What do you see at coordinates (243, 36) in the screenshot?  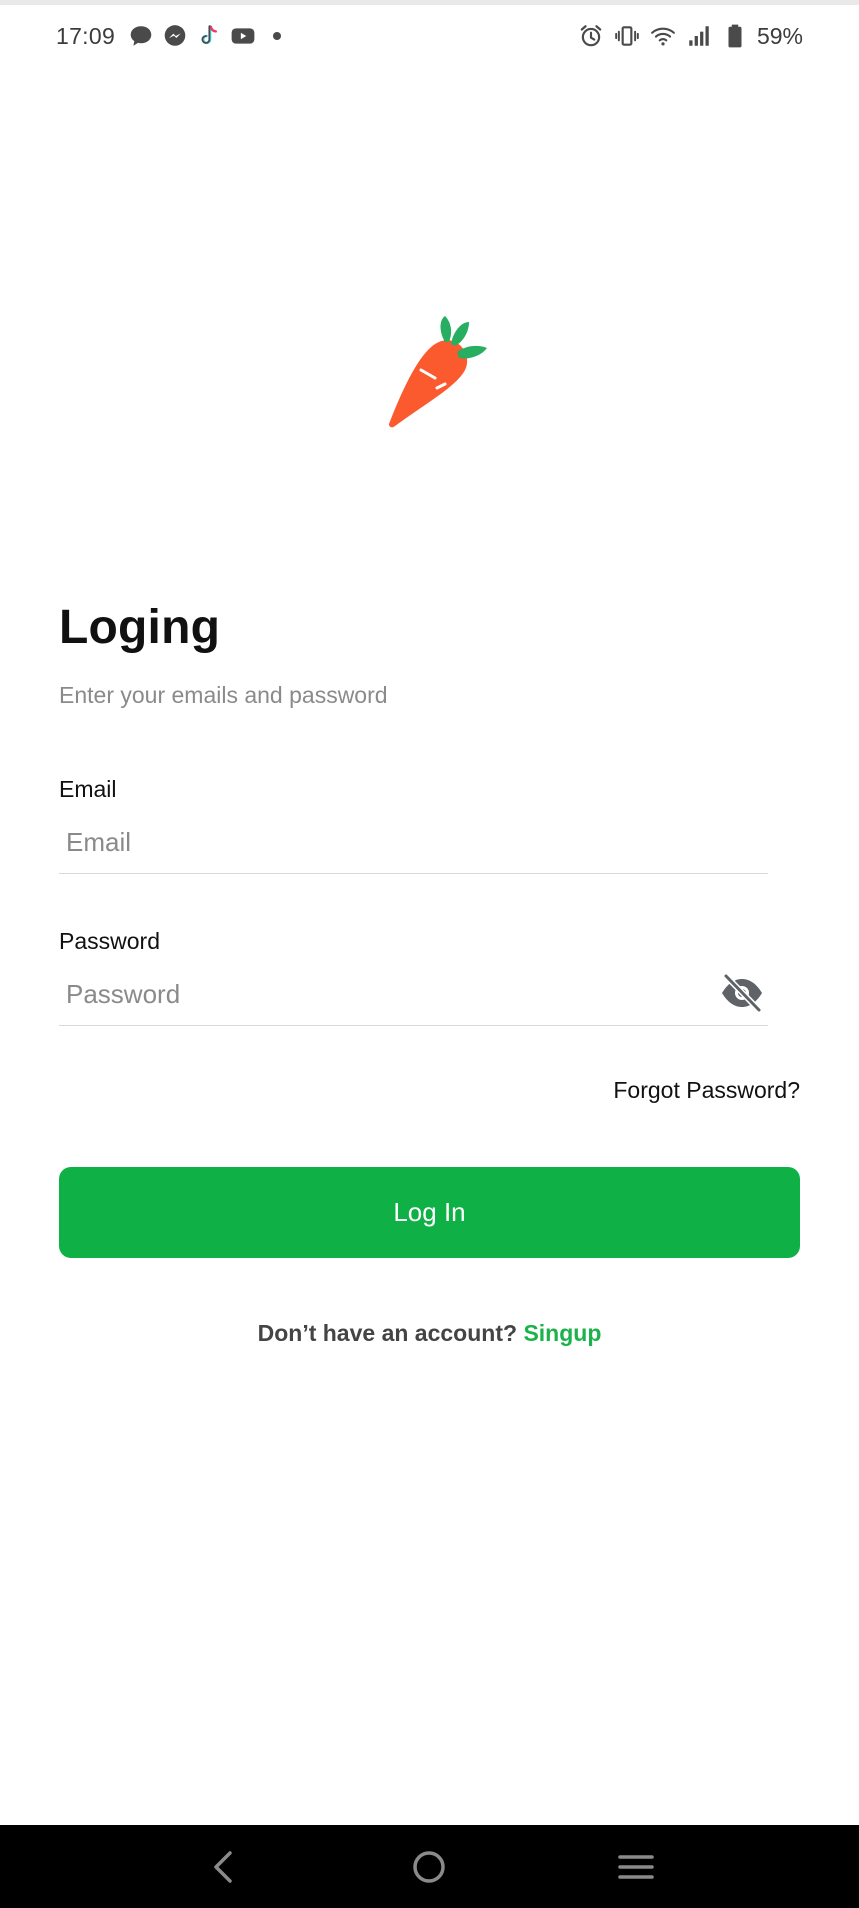 I see `youtube-icon` at bounding box center [243, 36].